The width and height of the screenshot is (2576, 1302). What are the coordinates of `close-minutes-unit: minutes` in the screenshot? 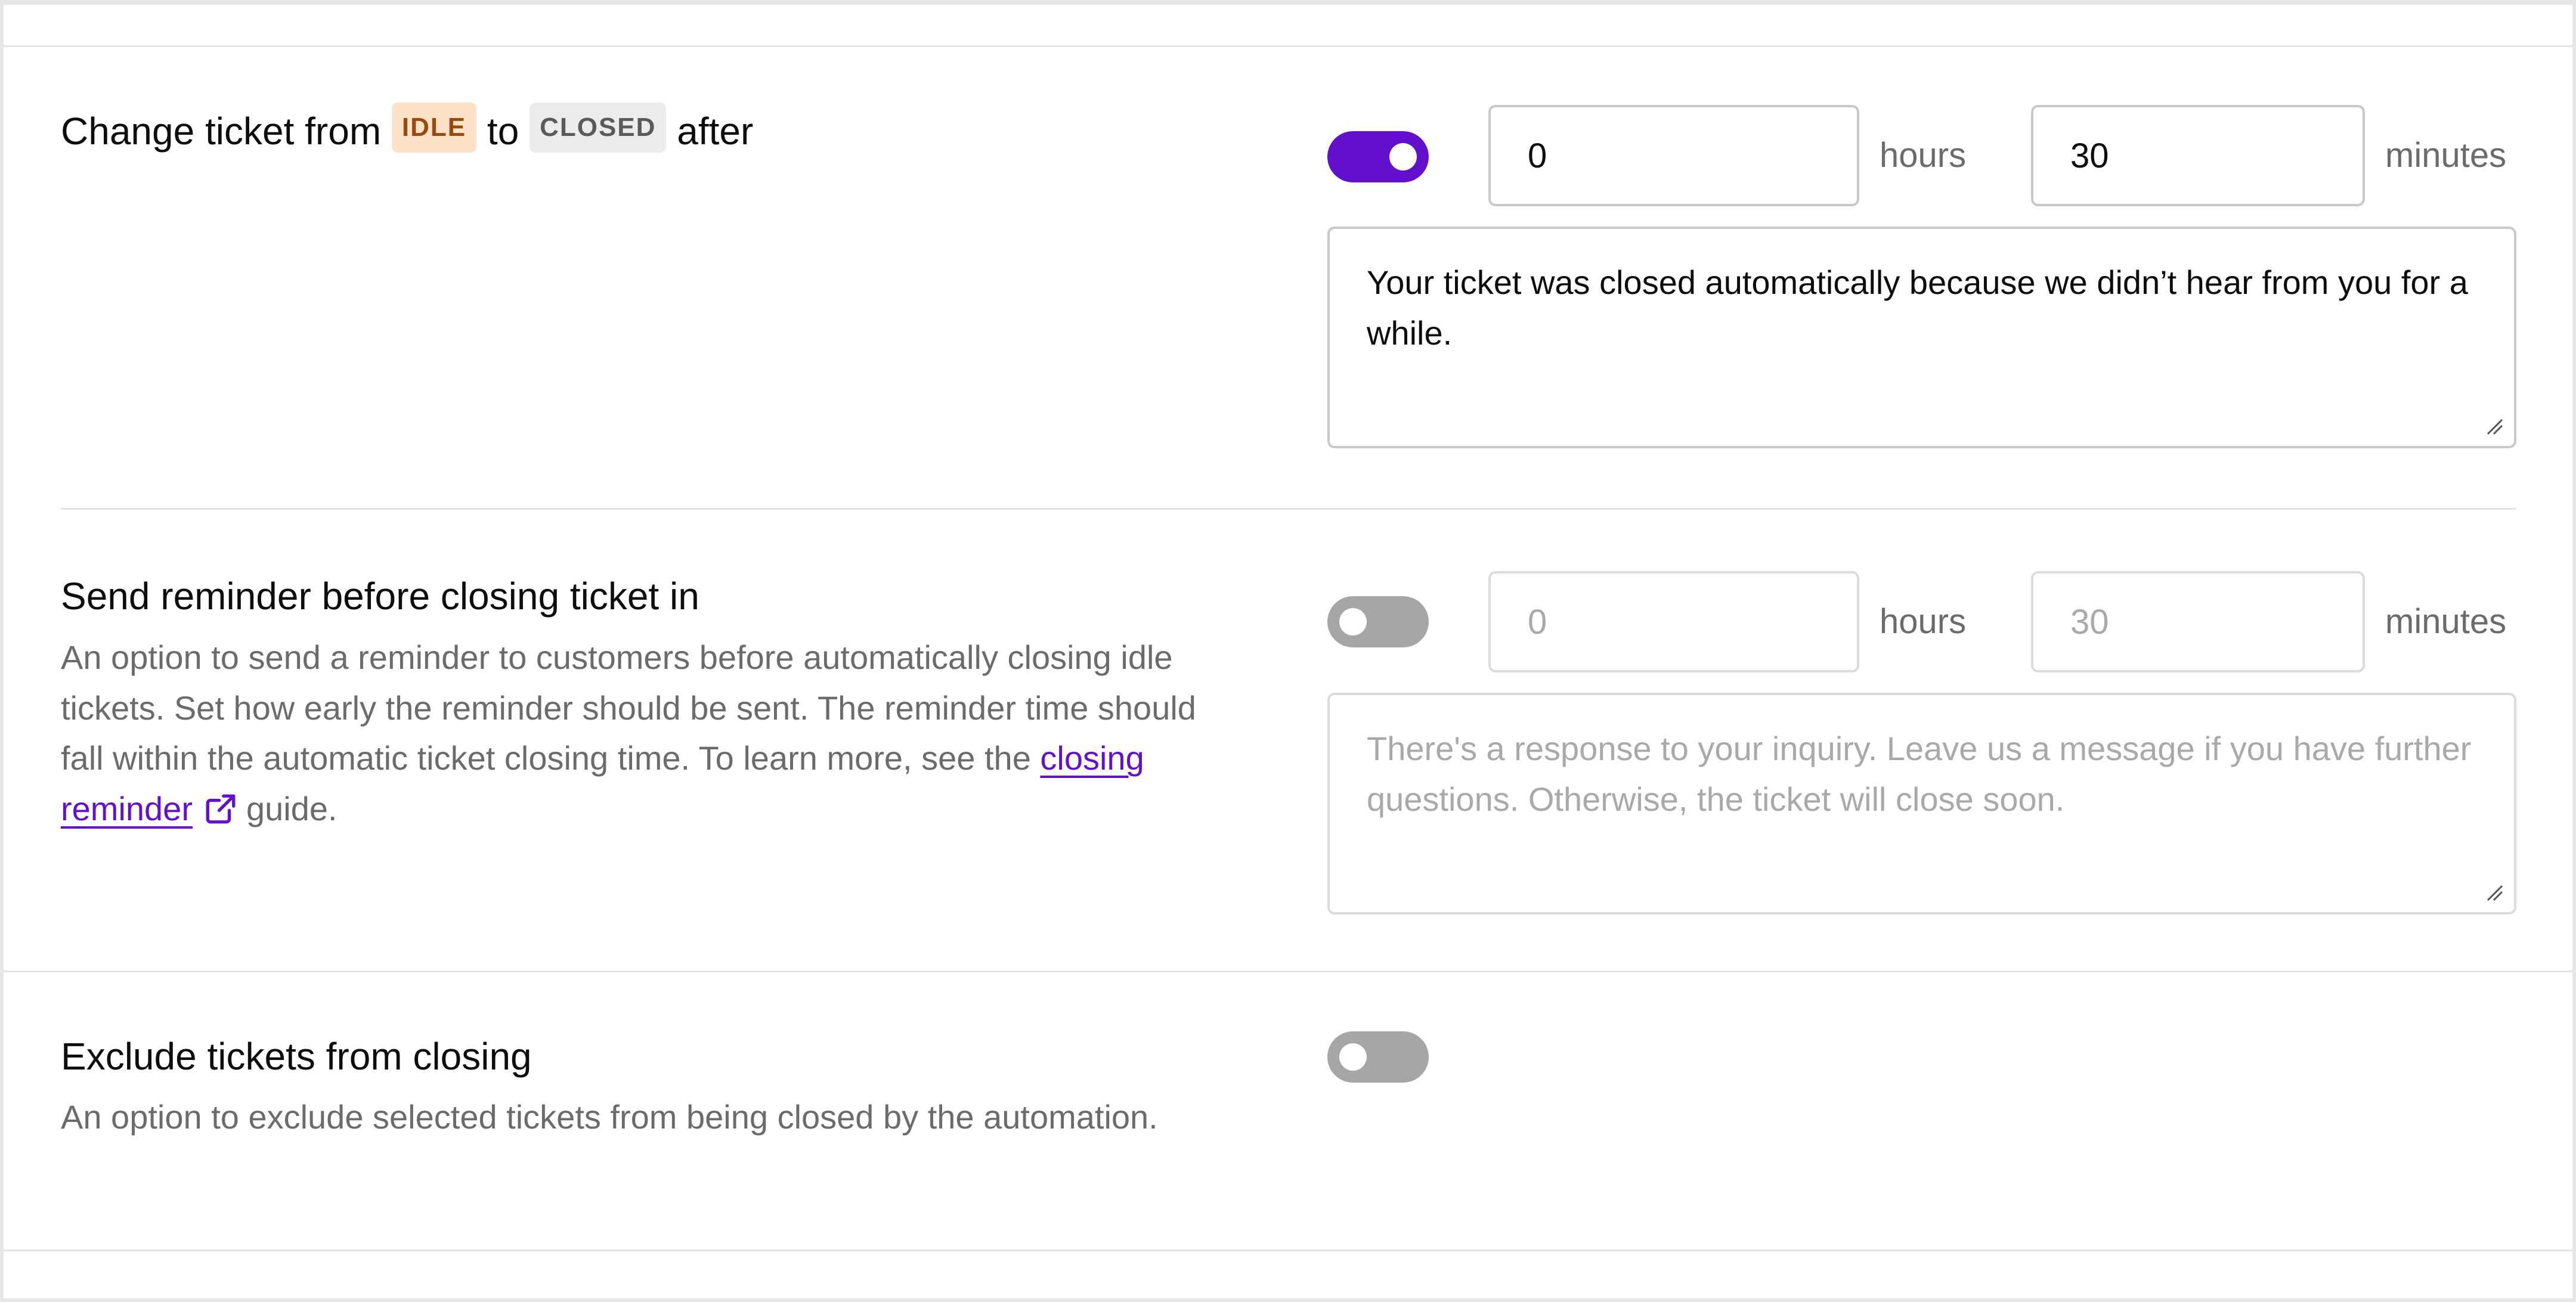 It's located at (2446, 156).